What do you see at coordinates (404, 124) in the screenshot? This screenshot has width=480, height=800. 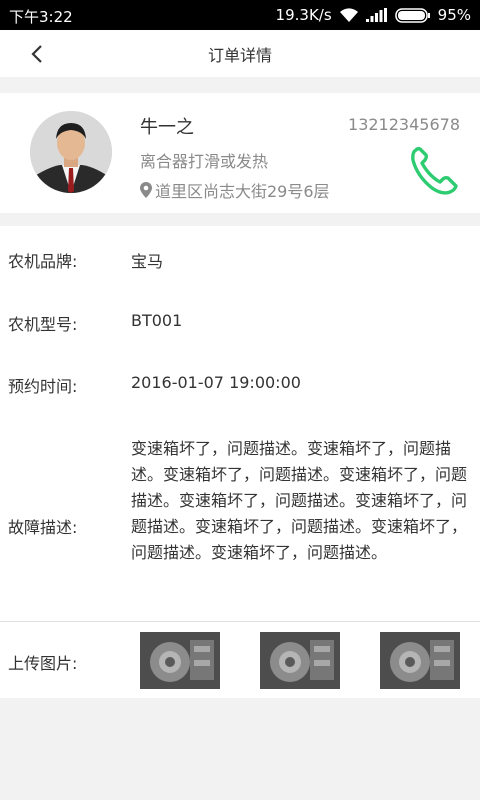 I see `customer-phone: 13212345678` at bounding box center [404, 124].